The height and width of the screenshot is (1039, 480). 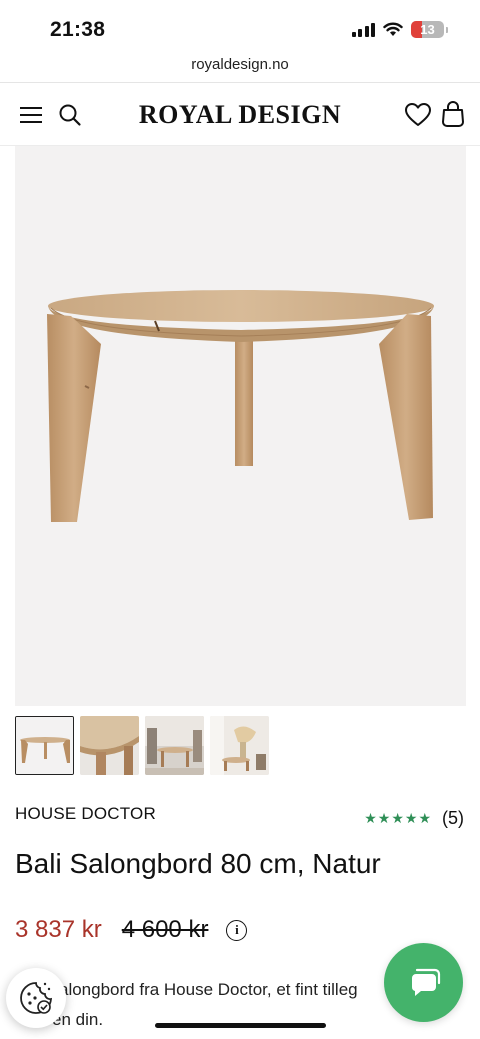 I want to click on signal-icon, so click(x=363, y=29).